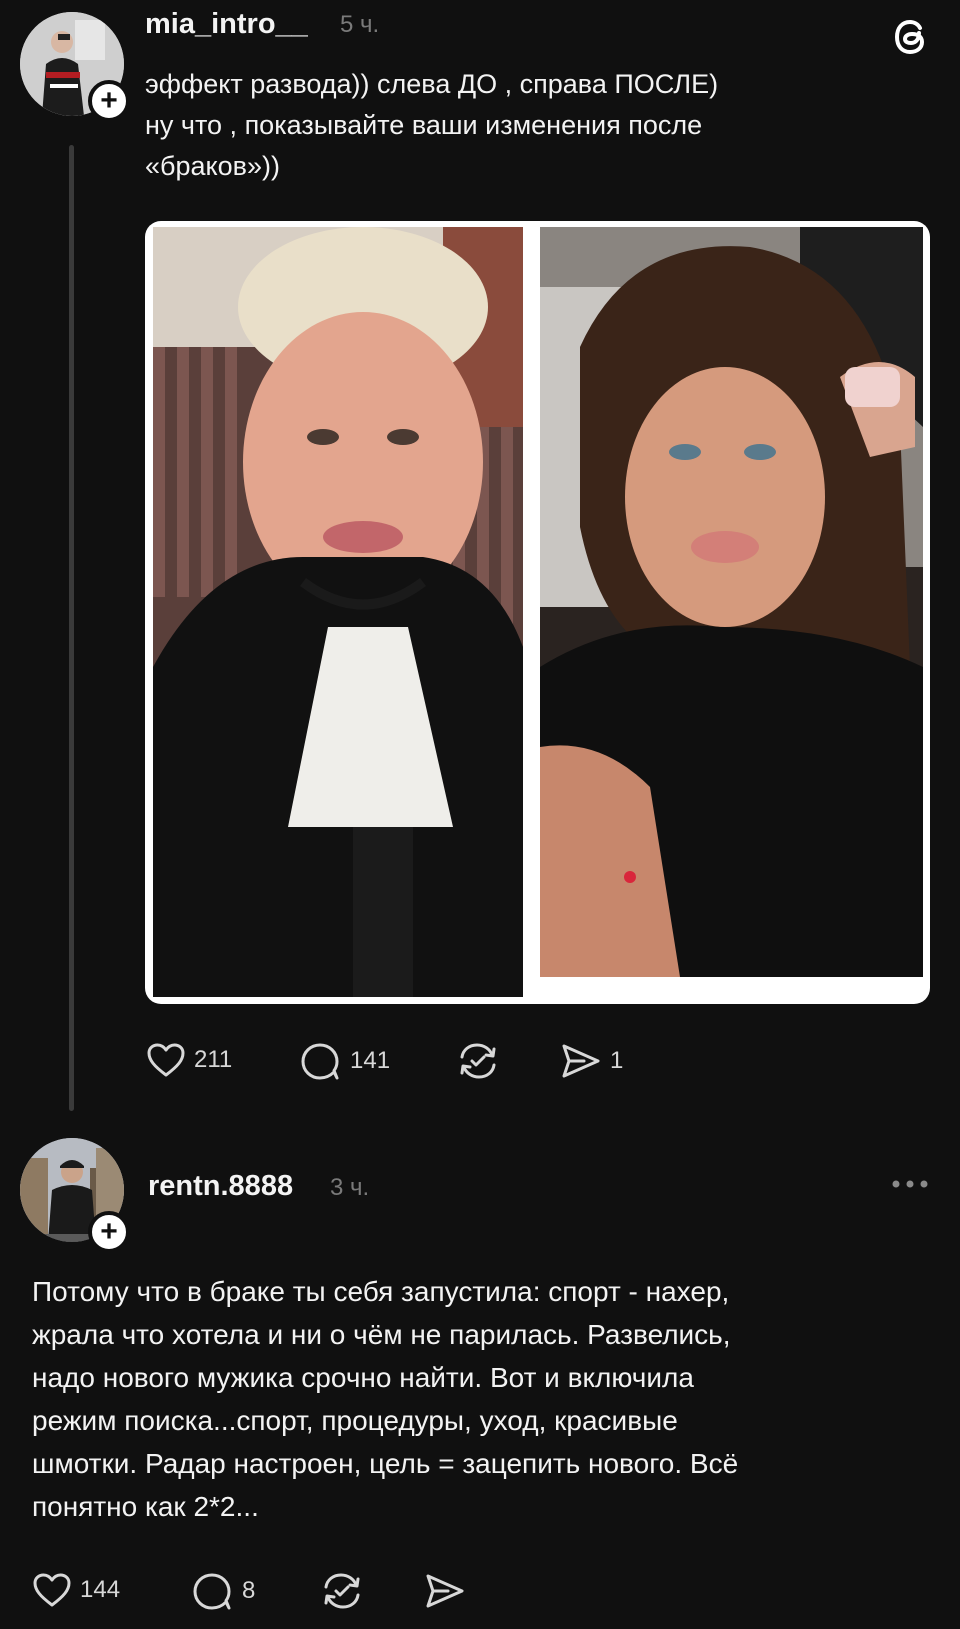 The width and height of the screenshot is (960, 1629). What do you see at coordinates (345, 1061) in the screenshot?
I see `comment-button: 141` at bounding box center [345, 1061].